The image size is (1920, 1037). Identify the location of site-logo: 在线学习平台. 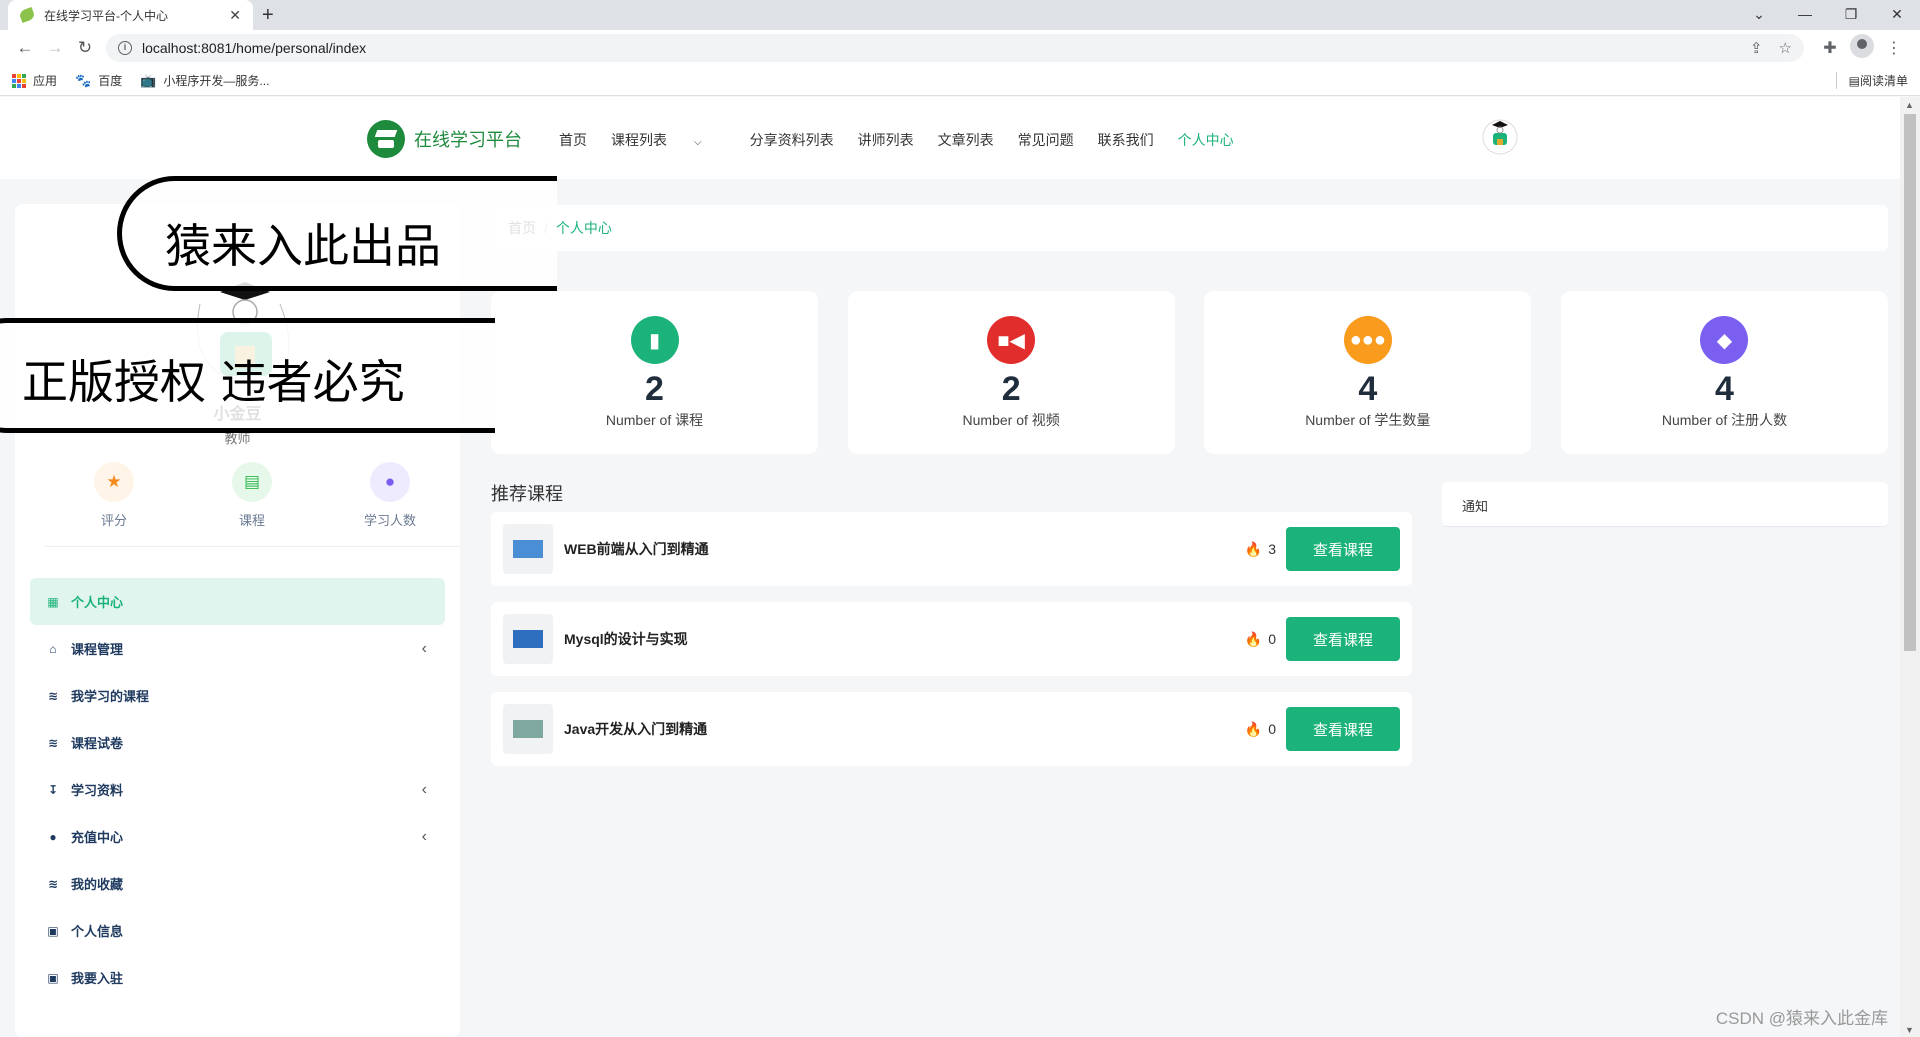
(444, 139).